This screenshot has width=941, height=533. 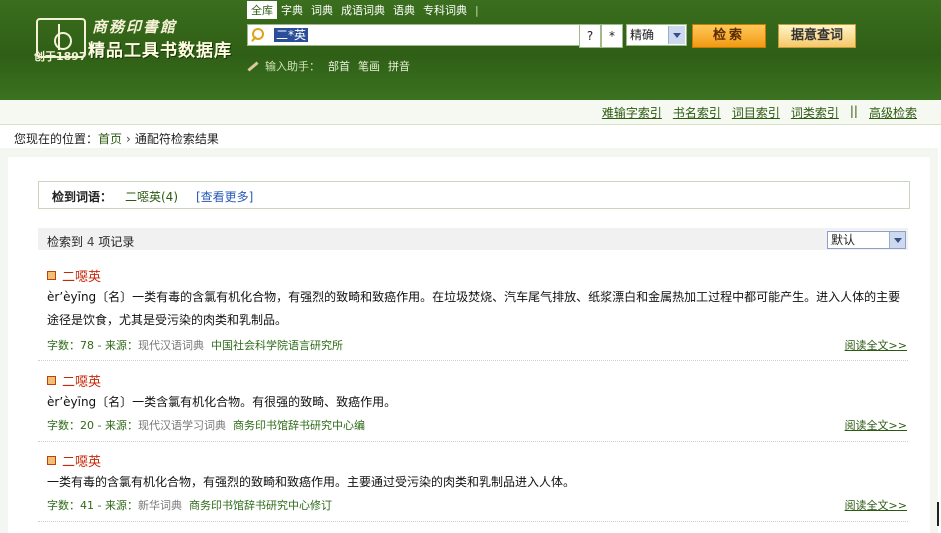 I want to click on tab-all: 全库, so click(x=262, y=10).